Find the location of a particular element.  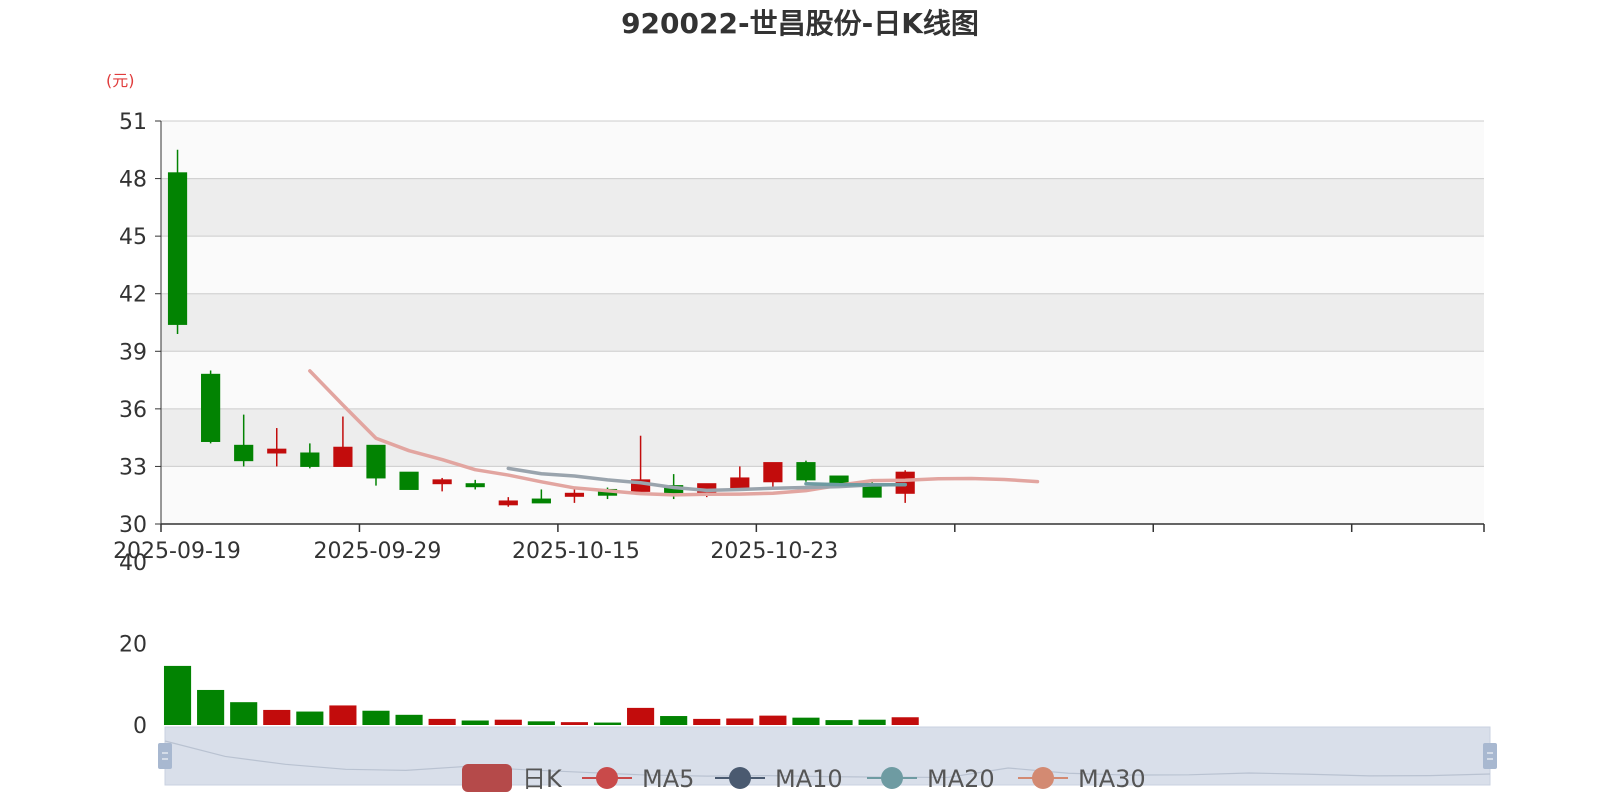

volume-y-tick-label: 0 is located at coordinates (140, 726).